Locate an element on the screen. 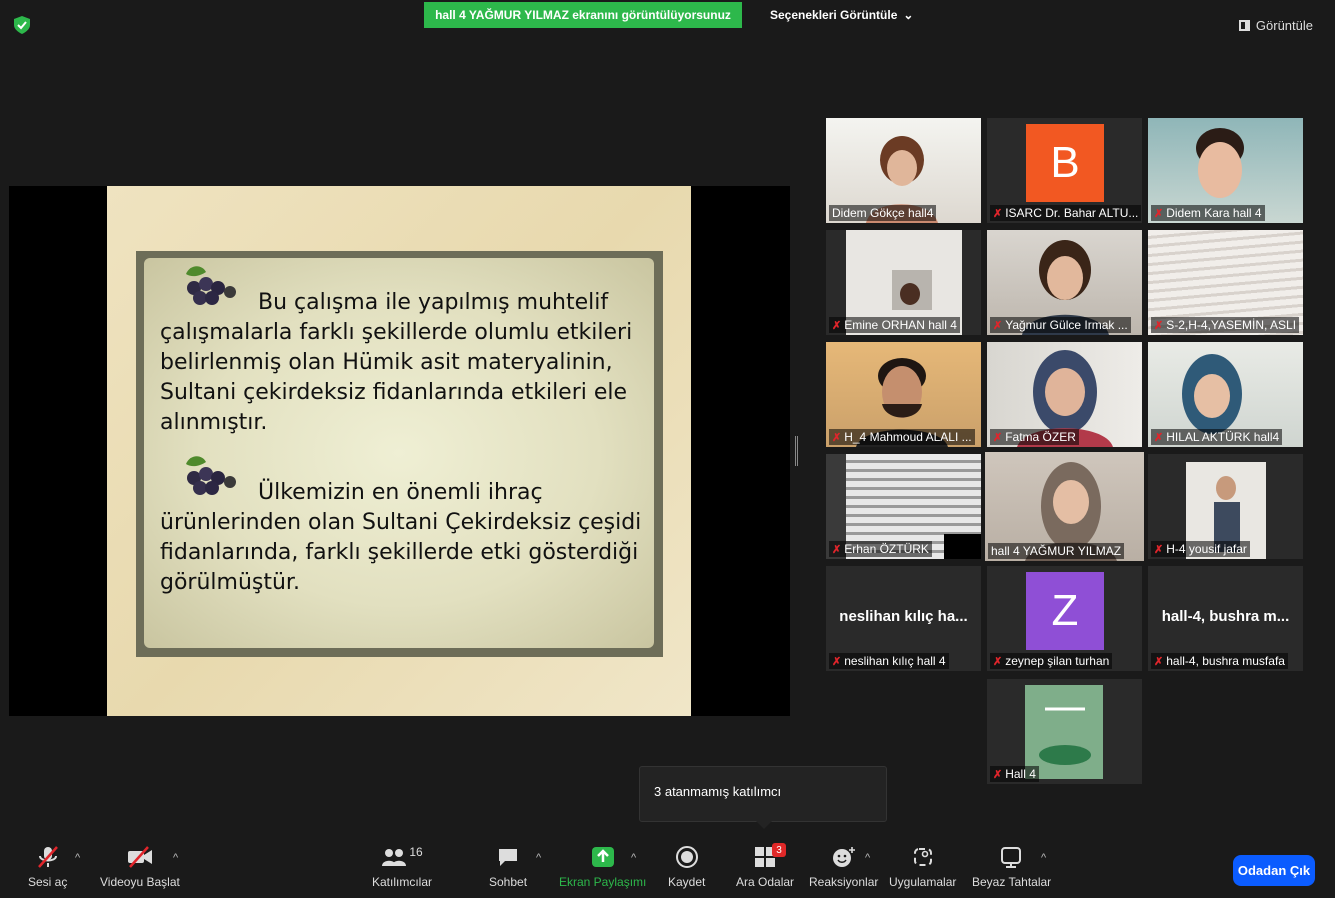  participant-tile: Didem Gökçe hall4 is located at coordinates (903, 170).